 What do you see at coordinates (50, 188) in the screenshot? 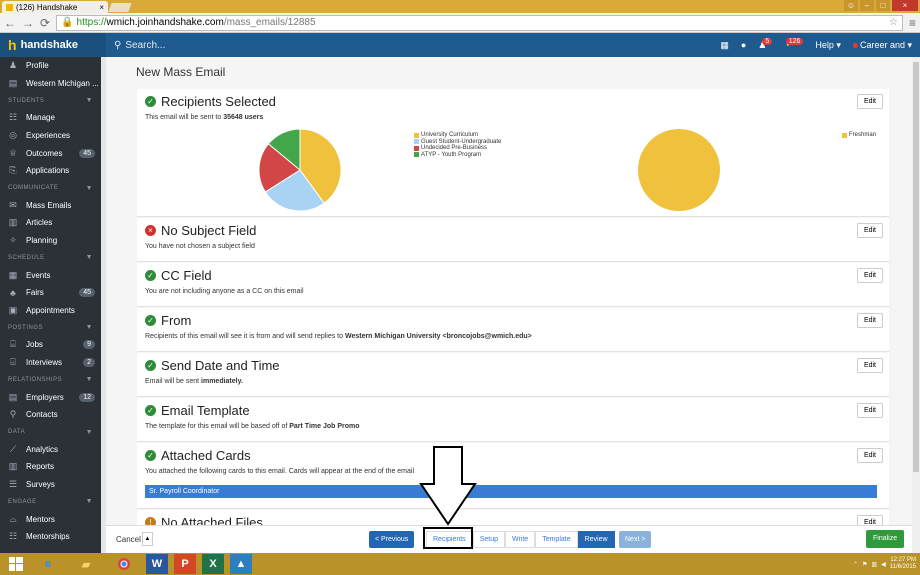
I see `sidebar-section-communicate: COMMUNICATE ▼` at bounding box center [50, 188].